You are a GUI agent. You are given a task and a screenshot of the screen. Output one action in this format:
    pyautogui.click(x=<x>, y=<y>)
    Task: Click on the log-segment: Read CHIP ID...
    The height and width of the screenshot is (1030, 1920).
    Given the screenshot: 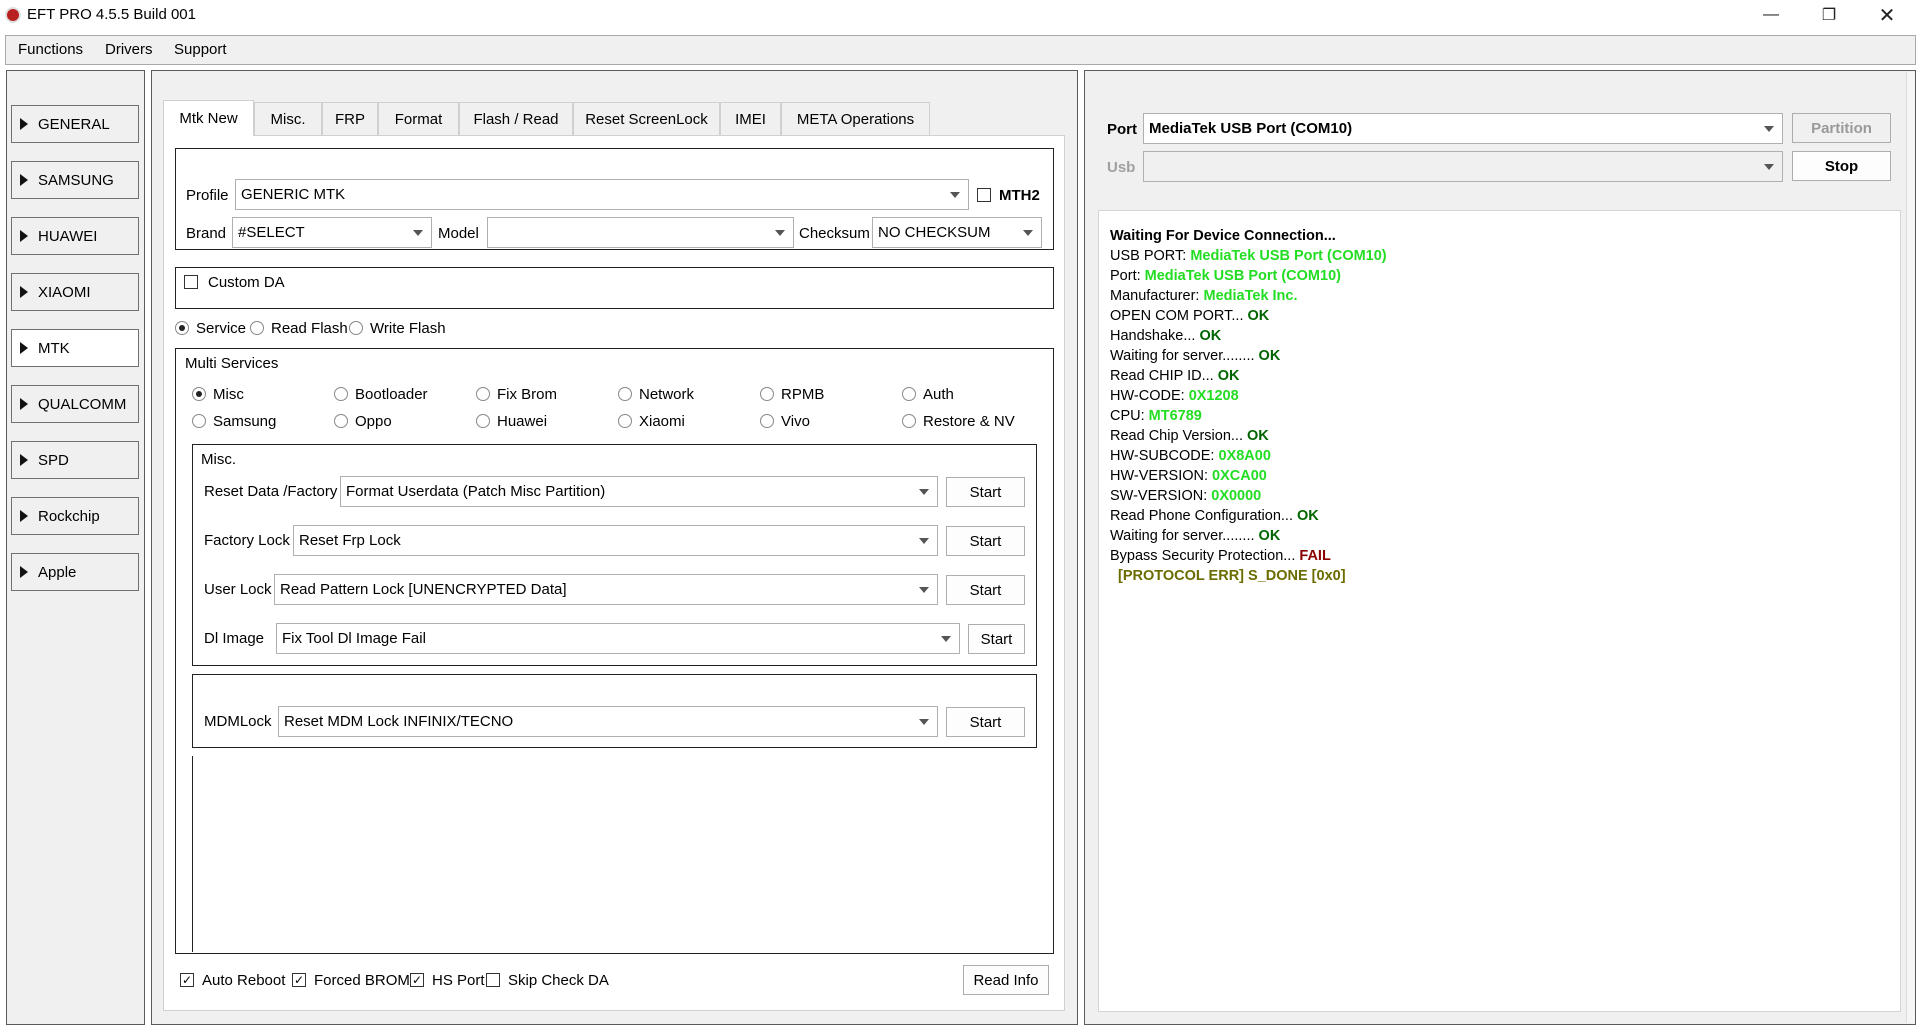 What is the action you would take?
    pyautogui.click(x=1164, y=376)
    